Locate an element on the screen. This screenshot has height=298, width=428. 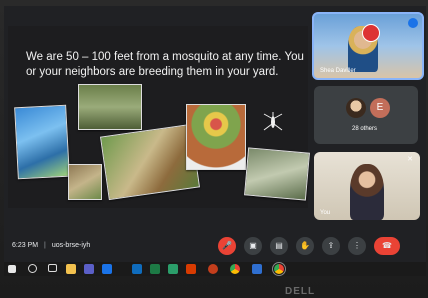
hand-icon: ✋ is located at coordinates (305, 245).